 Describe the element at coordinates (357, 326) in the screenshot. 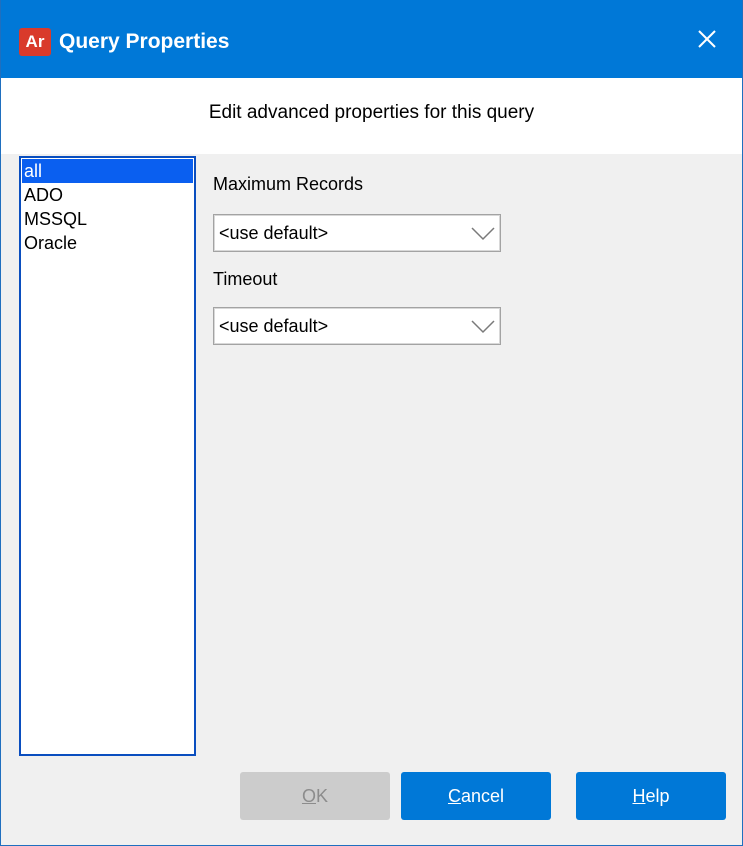

I see `timeout-dropdown: <use default>` at that location.